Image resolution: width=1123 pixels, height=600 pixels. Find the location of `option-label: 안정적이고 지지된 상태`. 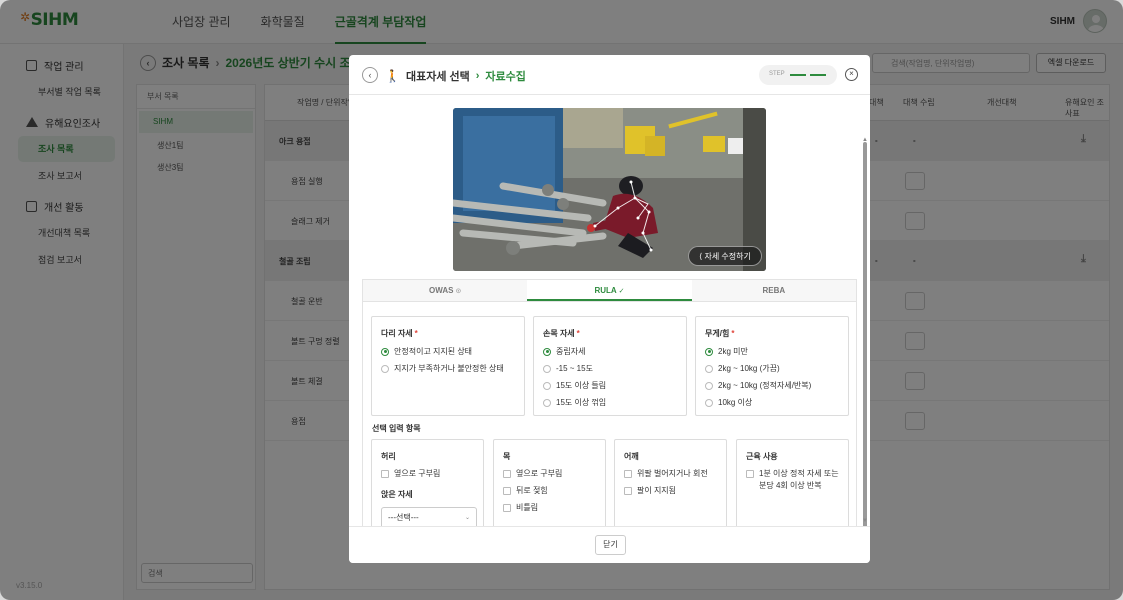

option-label: 안정적이고 지지된 상태 is located at coordinates (433, 351).